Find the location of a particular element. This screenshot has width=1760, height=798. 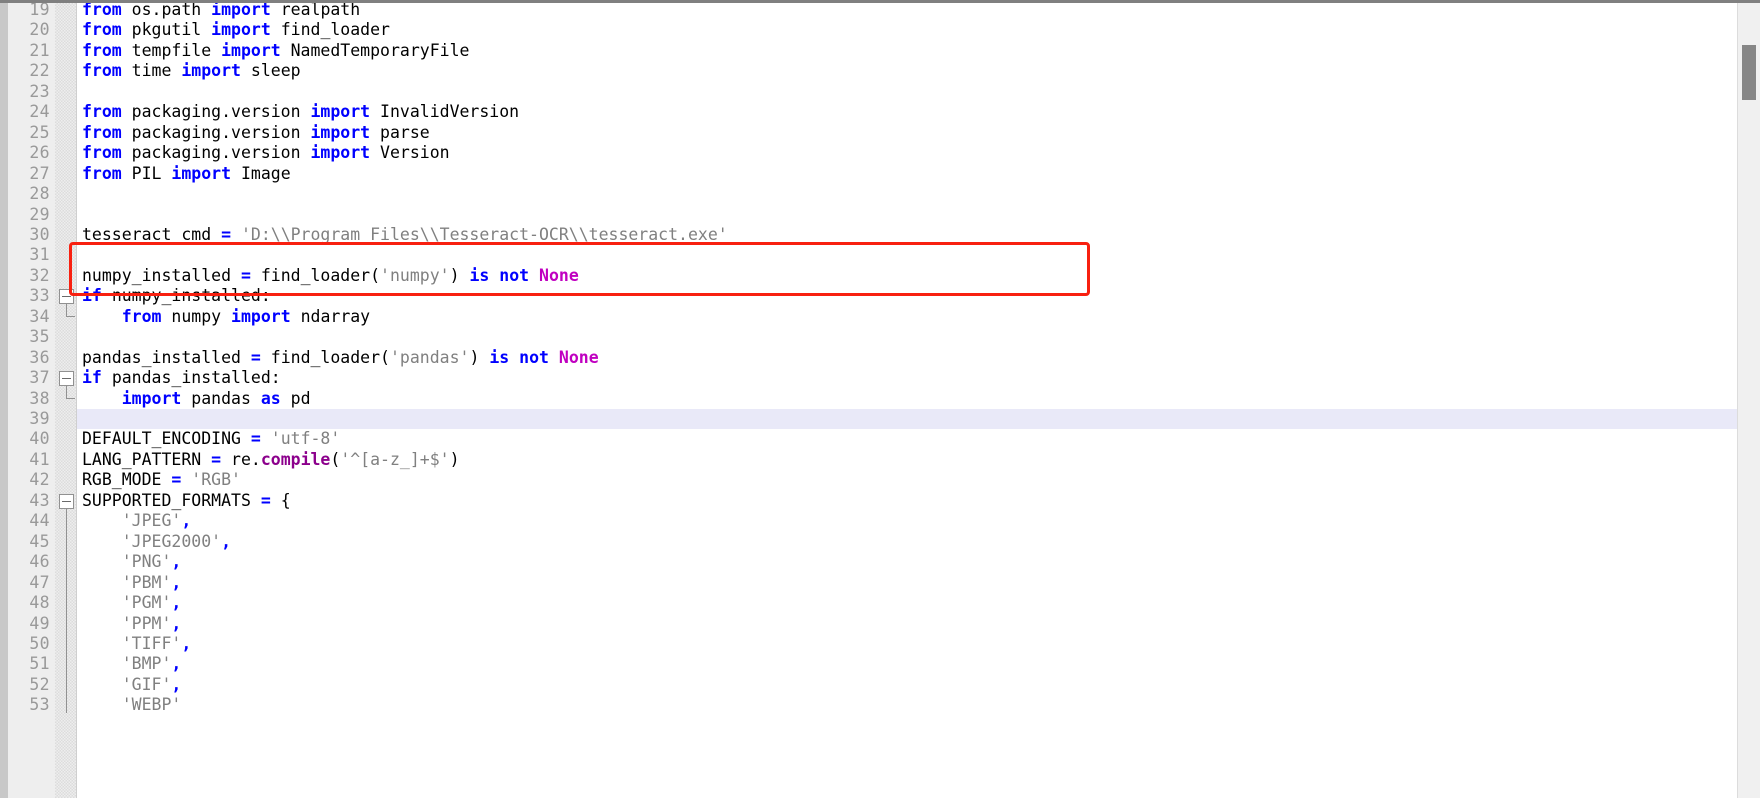

line-content: 'JPEG2000', is located at coordinates (156, 542).